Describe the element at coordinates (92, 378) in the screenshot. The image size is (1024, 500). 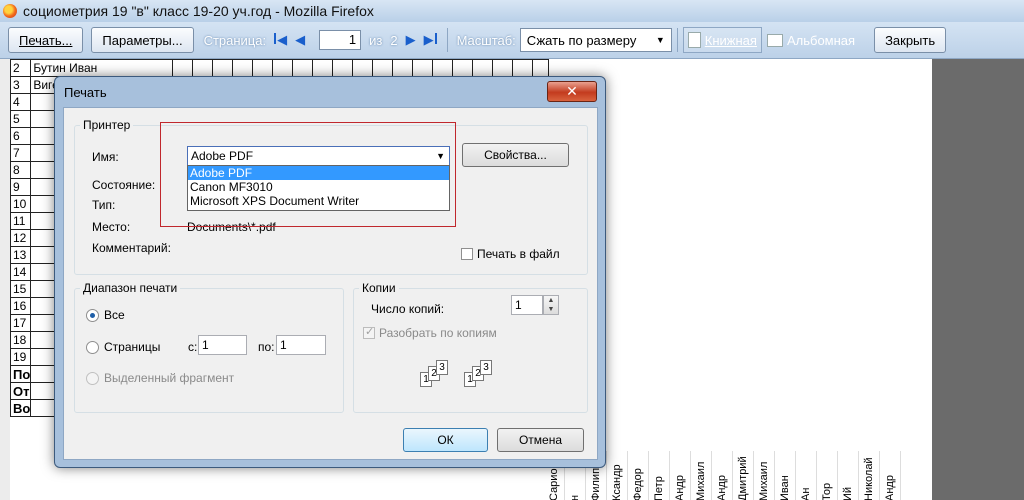
I see `range-selection-radio` at that location.